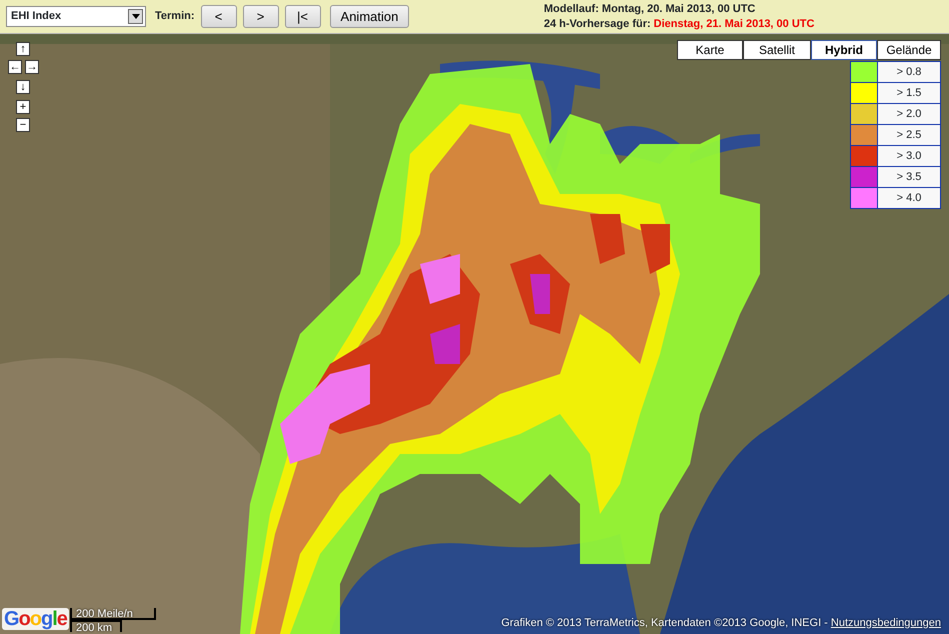 This screenshot has width=949, height=634. Describe the element at coordinates (597, 24) in the screenshot. I see `forecast-label: 24 h-Vorhersage für:` at that location.